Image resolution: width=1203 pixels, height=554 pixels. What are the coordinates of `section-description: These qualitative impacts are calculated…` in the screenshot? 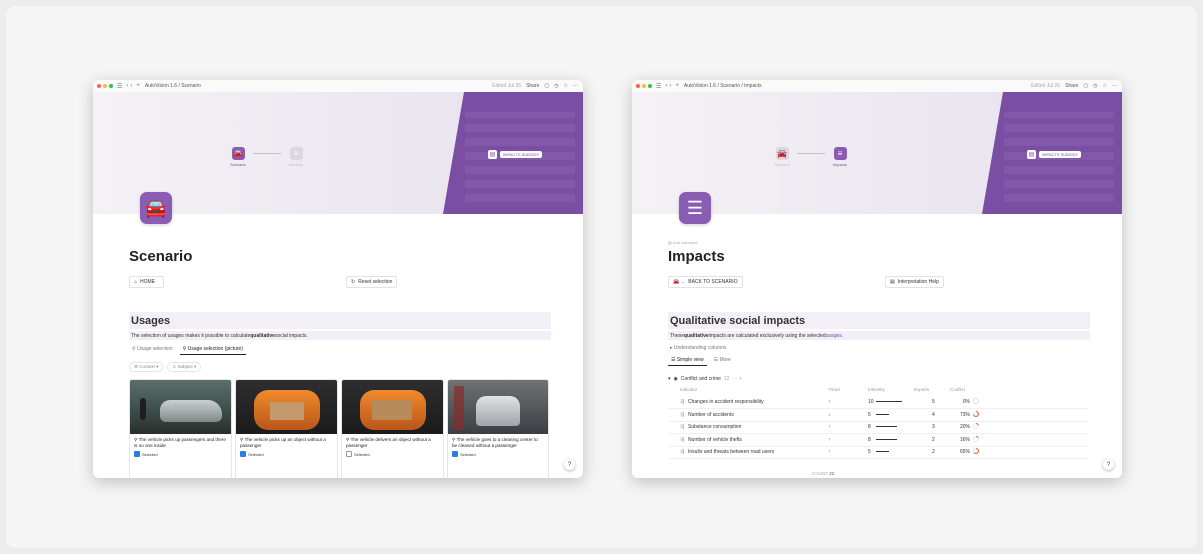 It's located at (879, 335).